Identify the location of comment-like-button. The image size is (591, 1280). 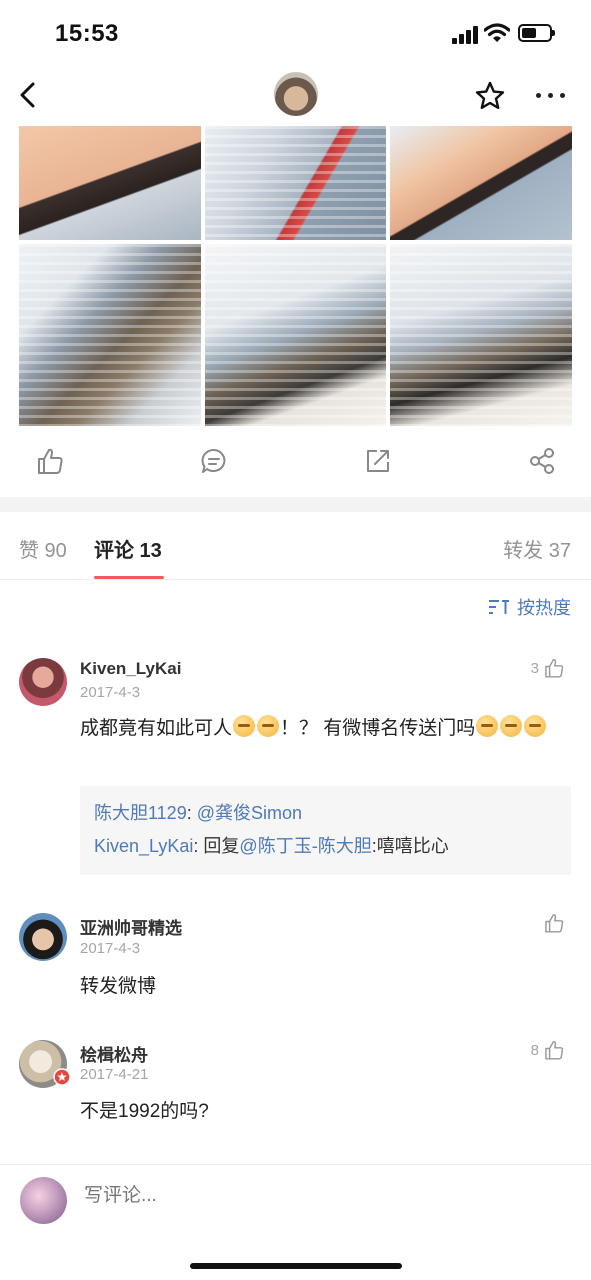
(552, 923).